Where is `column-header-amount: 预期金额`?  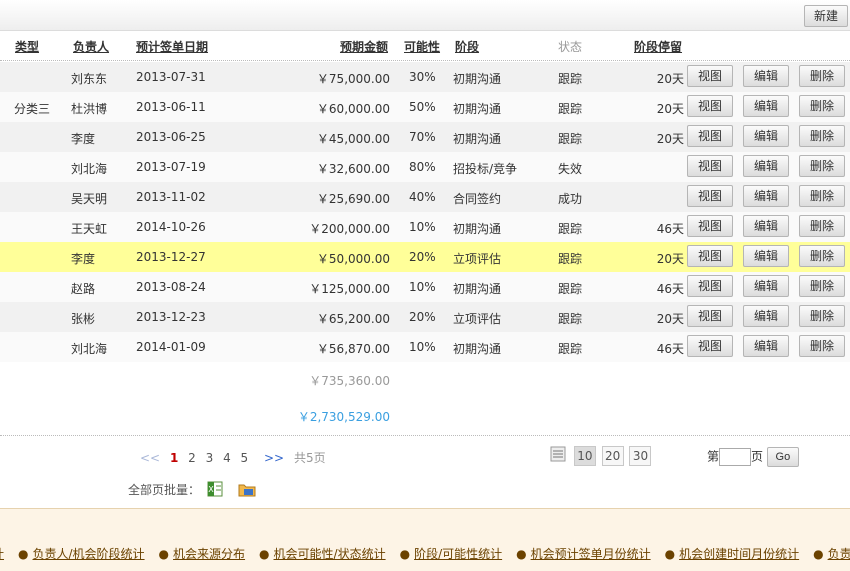 column-header-amount: 预期金额 is located at coordinates (344, 46).